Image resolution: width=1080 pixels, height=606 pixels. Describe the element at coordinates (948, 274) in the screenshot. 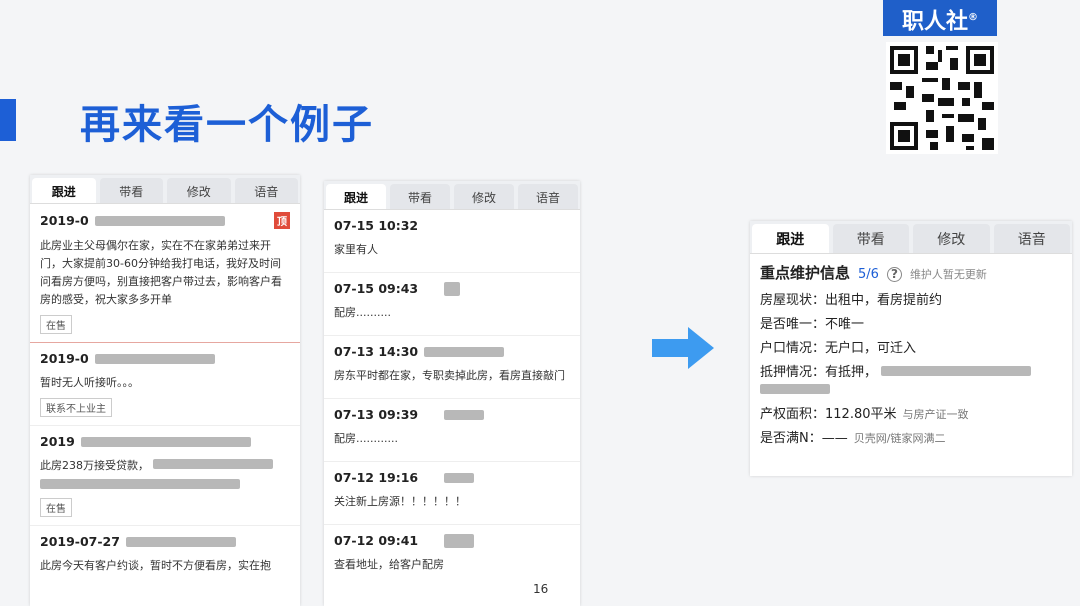

I see `maintenance-note: 维护人暂无更新` at that location.